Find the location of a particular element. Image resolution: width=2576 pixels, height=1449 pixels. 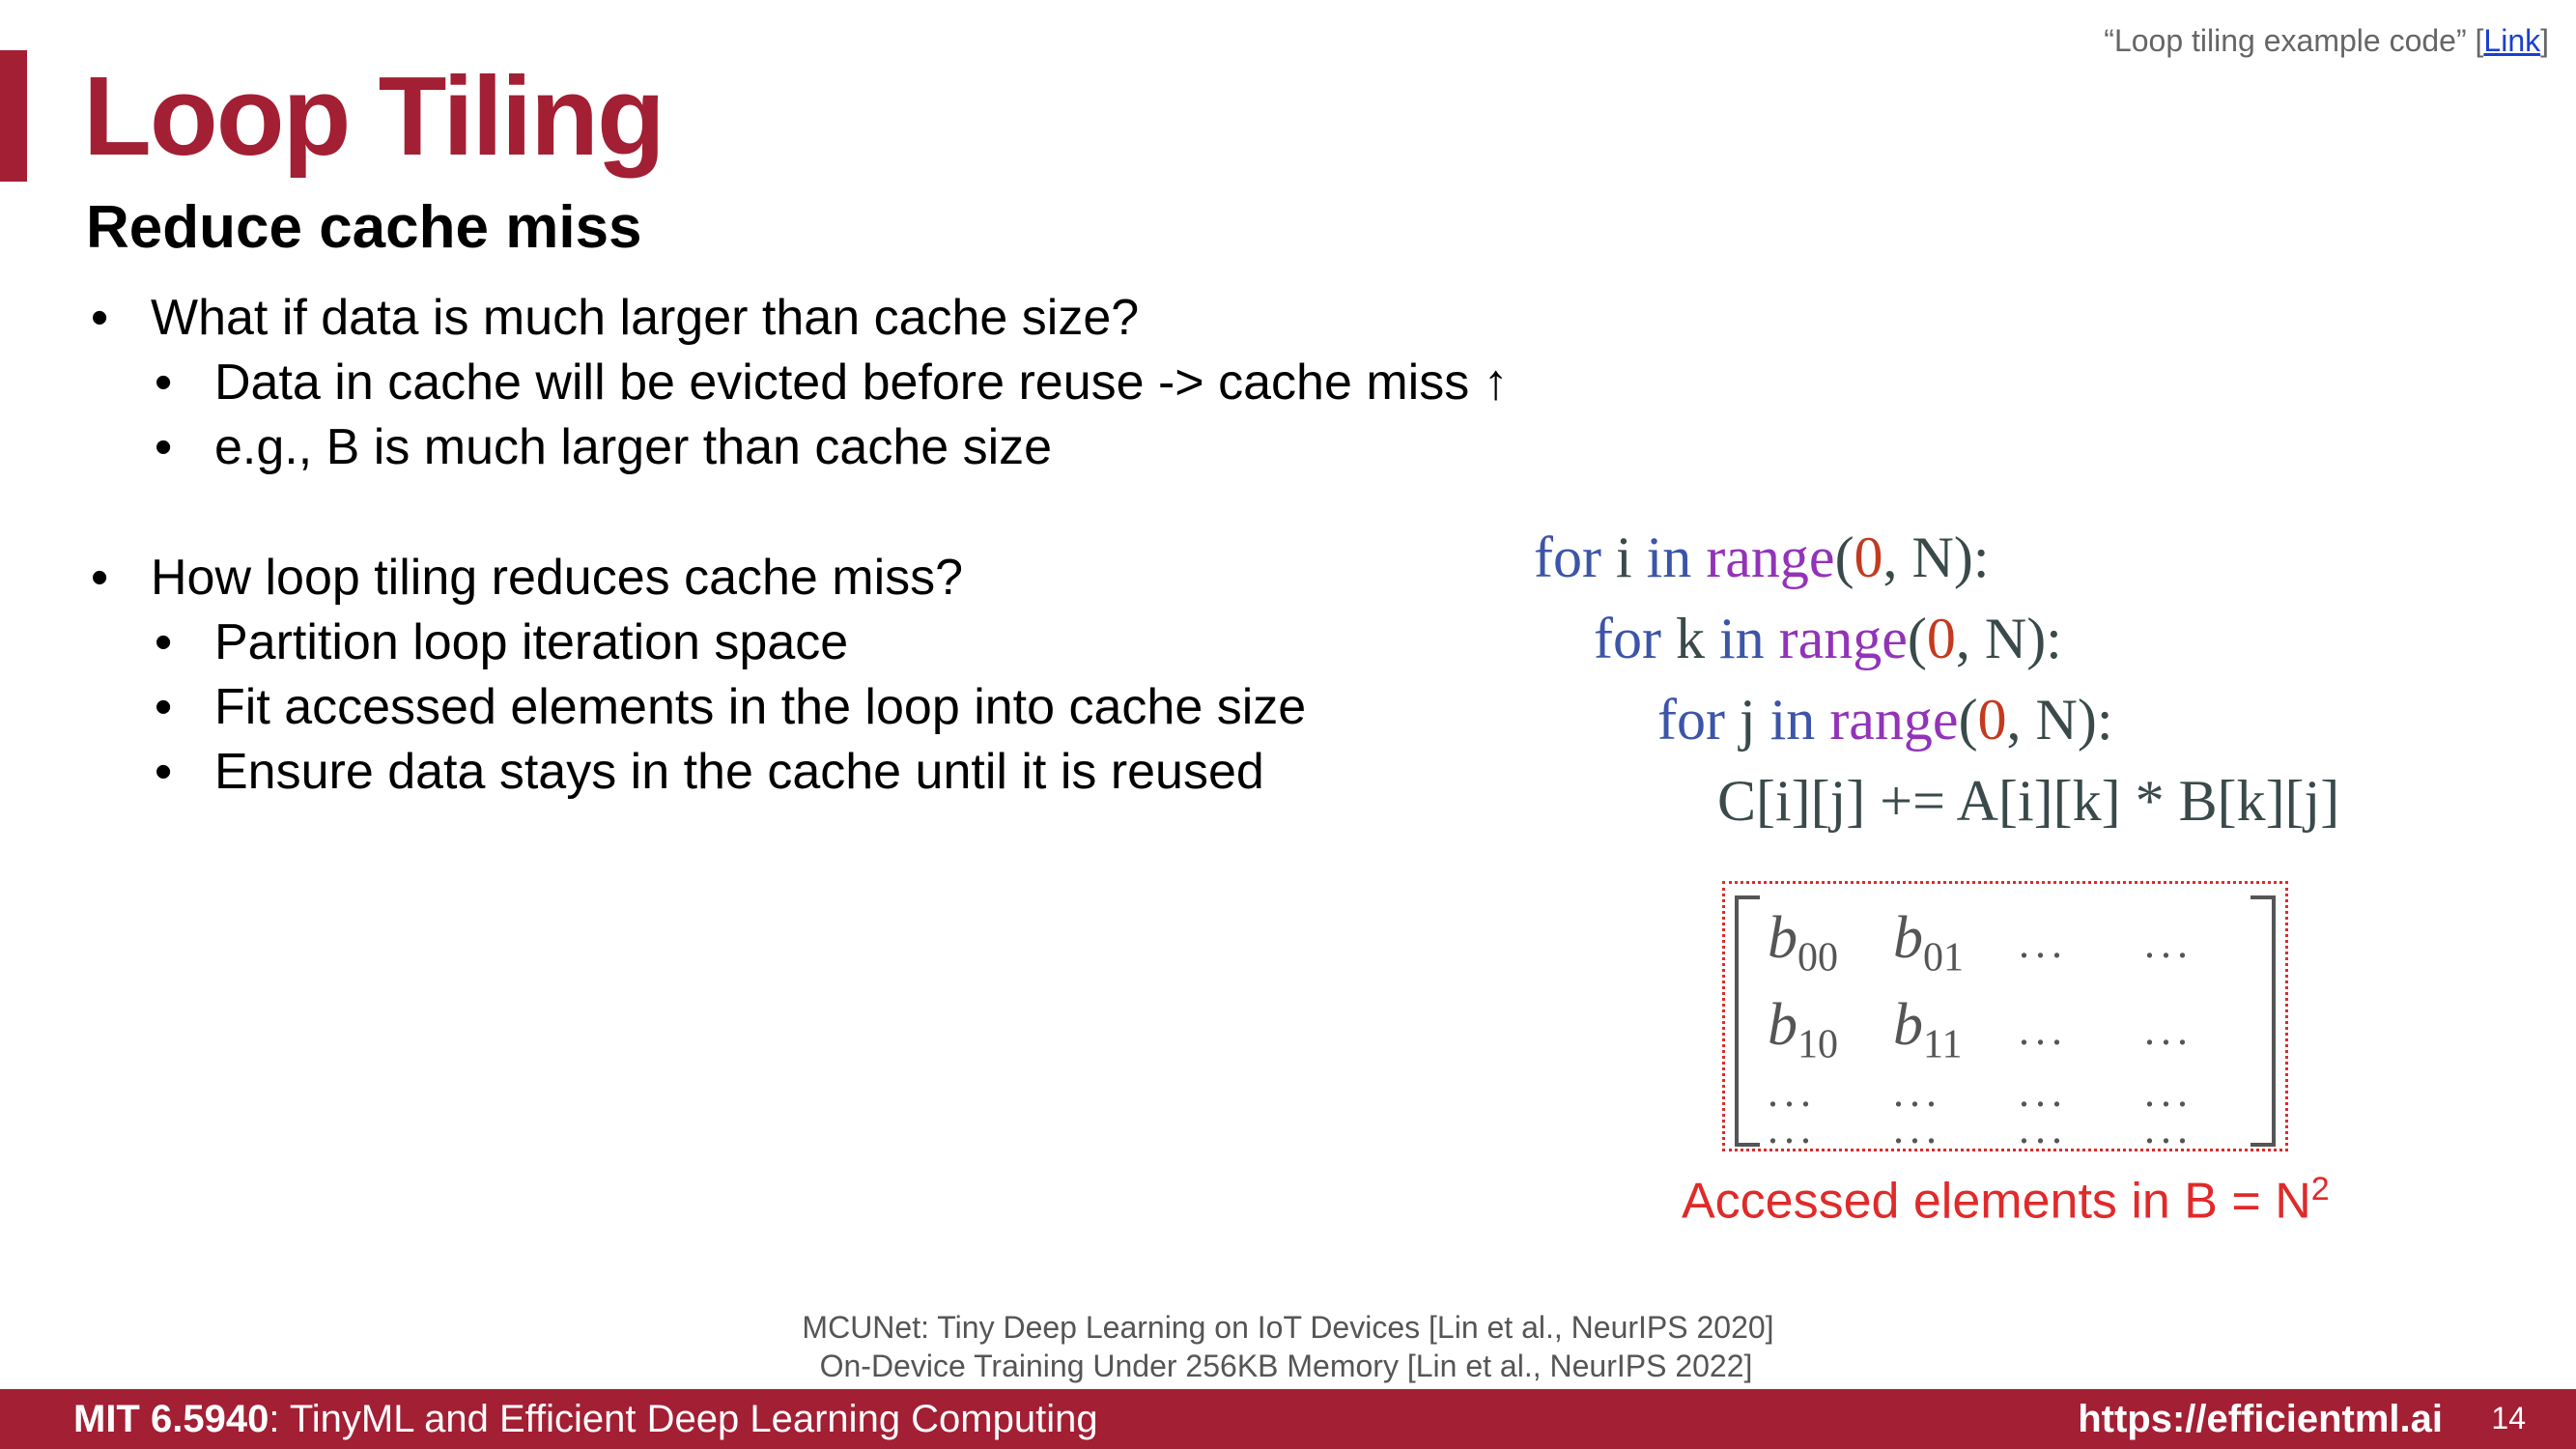

bullet-question-2: How loop tiling reduces cache miss? is located at coordinates (809, 578).